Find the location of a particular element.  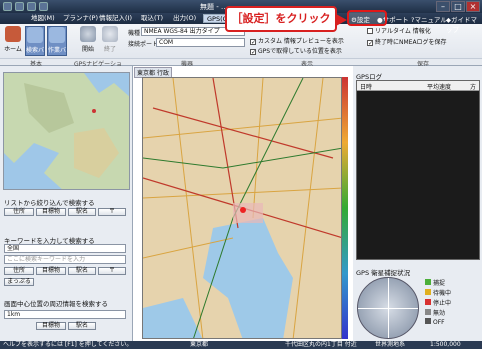

nearby-station-button: 駅名 is located at coordinates (82, 326).